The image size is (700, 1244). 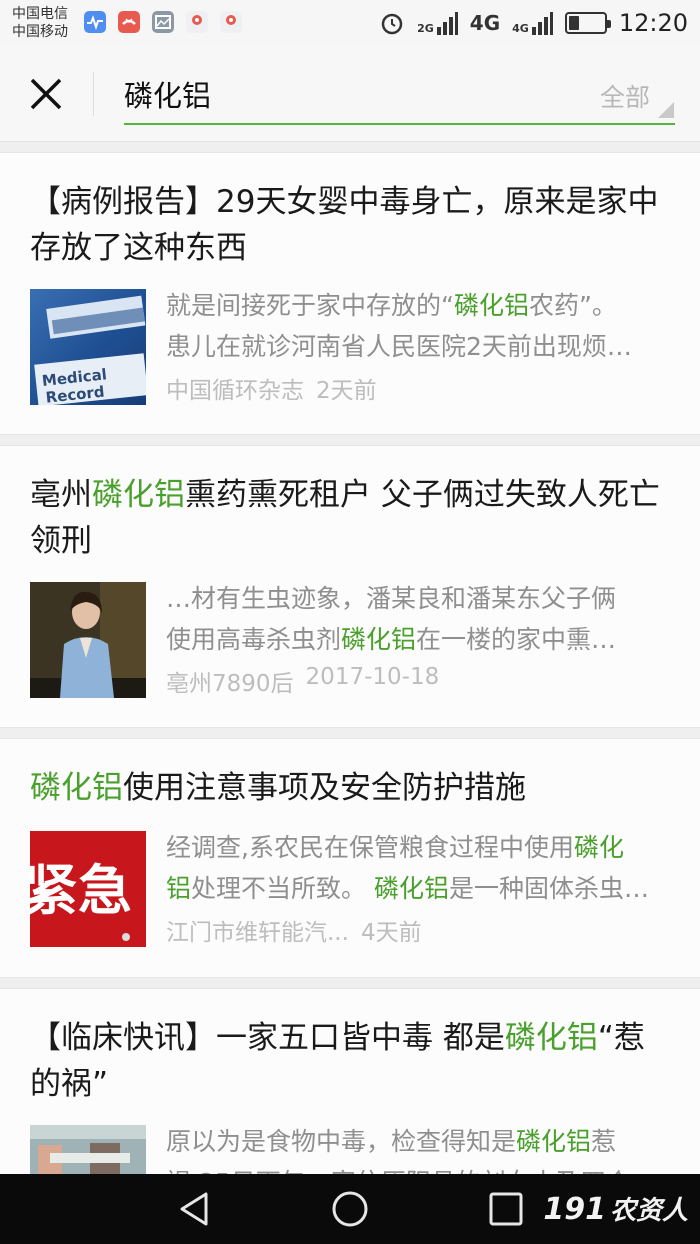 I want to click on health-app-icon, so click(x=95, y=22).